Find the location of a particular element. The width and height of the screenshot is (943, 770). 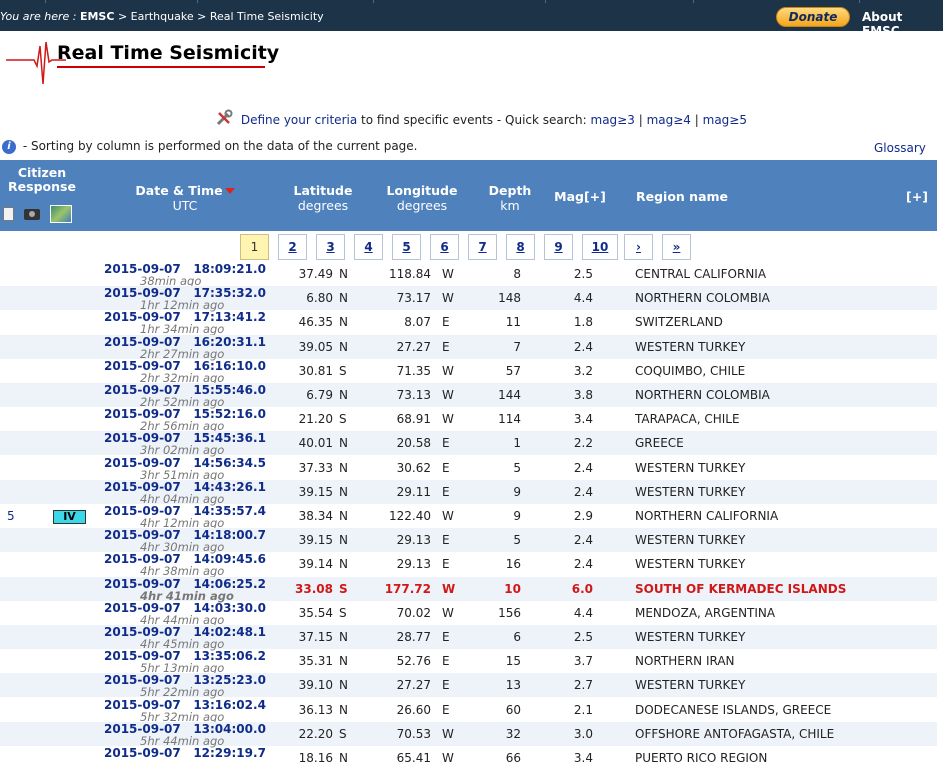

page-6-button: 6 is located at coordinates (444, 247).